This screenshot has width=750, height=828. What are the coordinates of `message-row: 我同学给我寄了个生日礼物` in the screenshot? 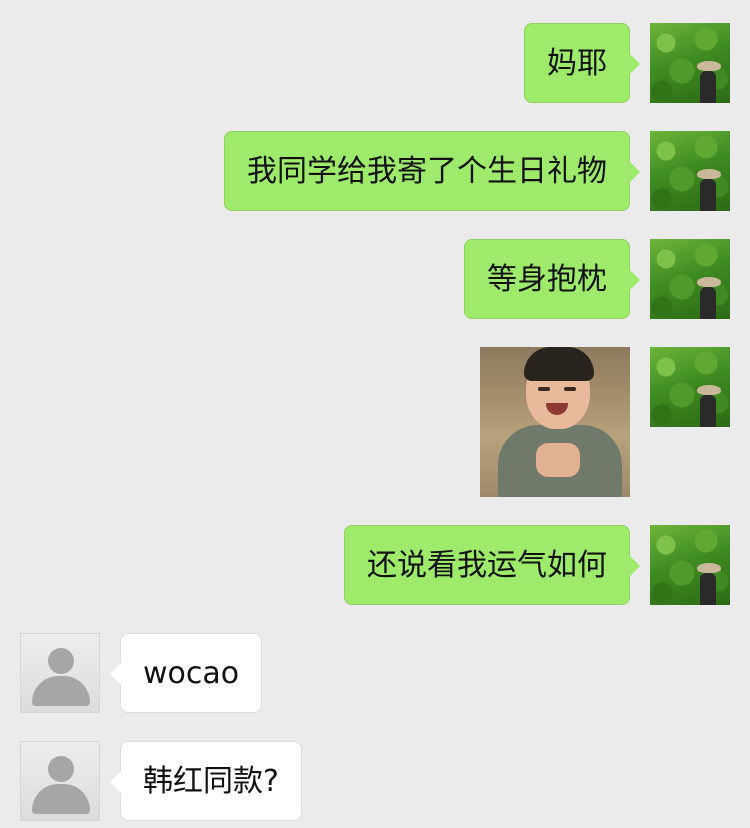 It's located at (375, 171).